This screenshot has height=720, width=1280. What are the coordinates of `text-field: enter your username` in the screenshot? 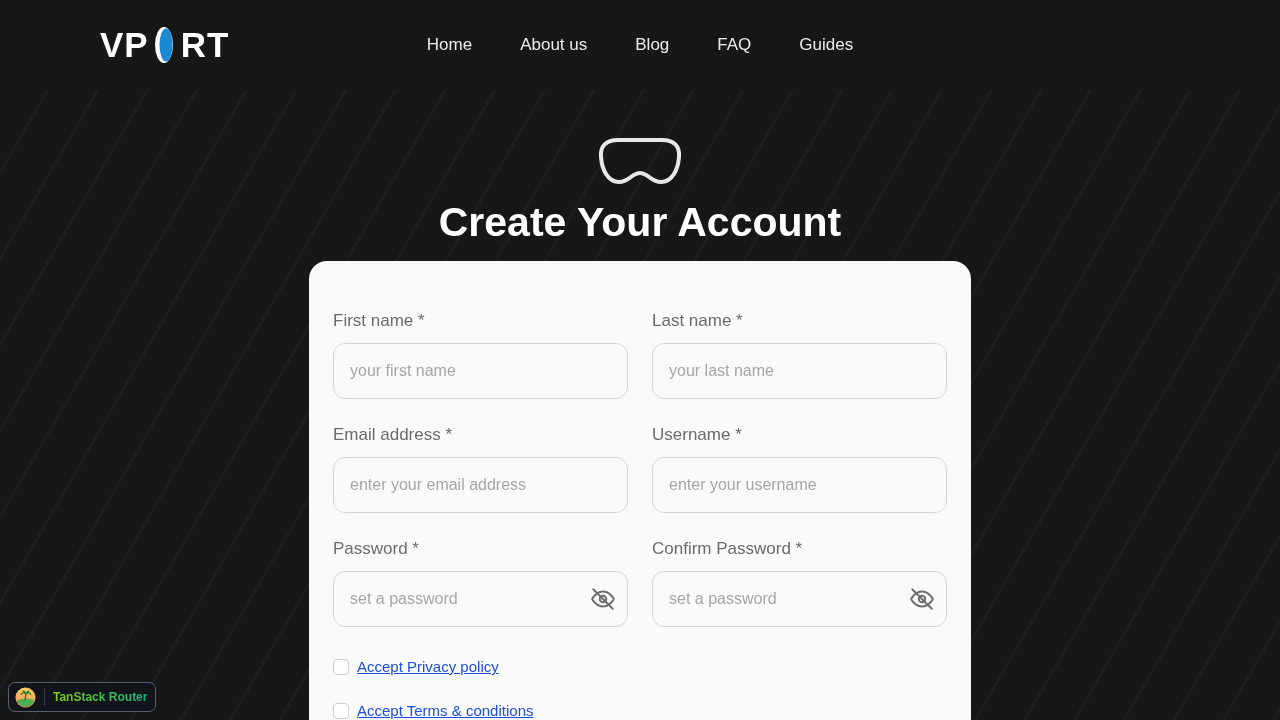 It's located at (799, 485).